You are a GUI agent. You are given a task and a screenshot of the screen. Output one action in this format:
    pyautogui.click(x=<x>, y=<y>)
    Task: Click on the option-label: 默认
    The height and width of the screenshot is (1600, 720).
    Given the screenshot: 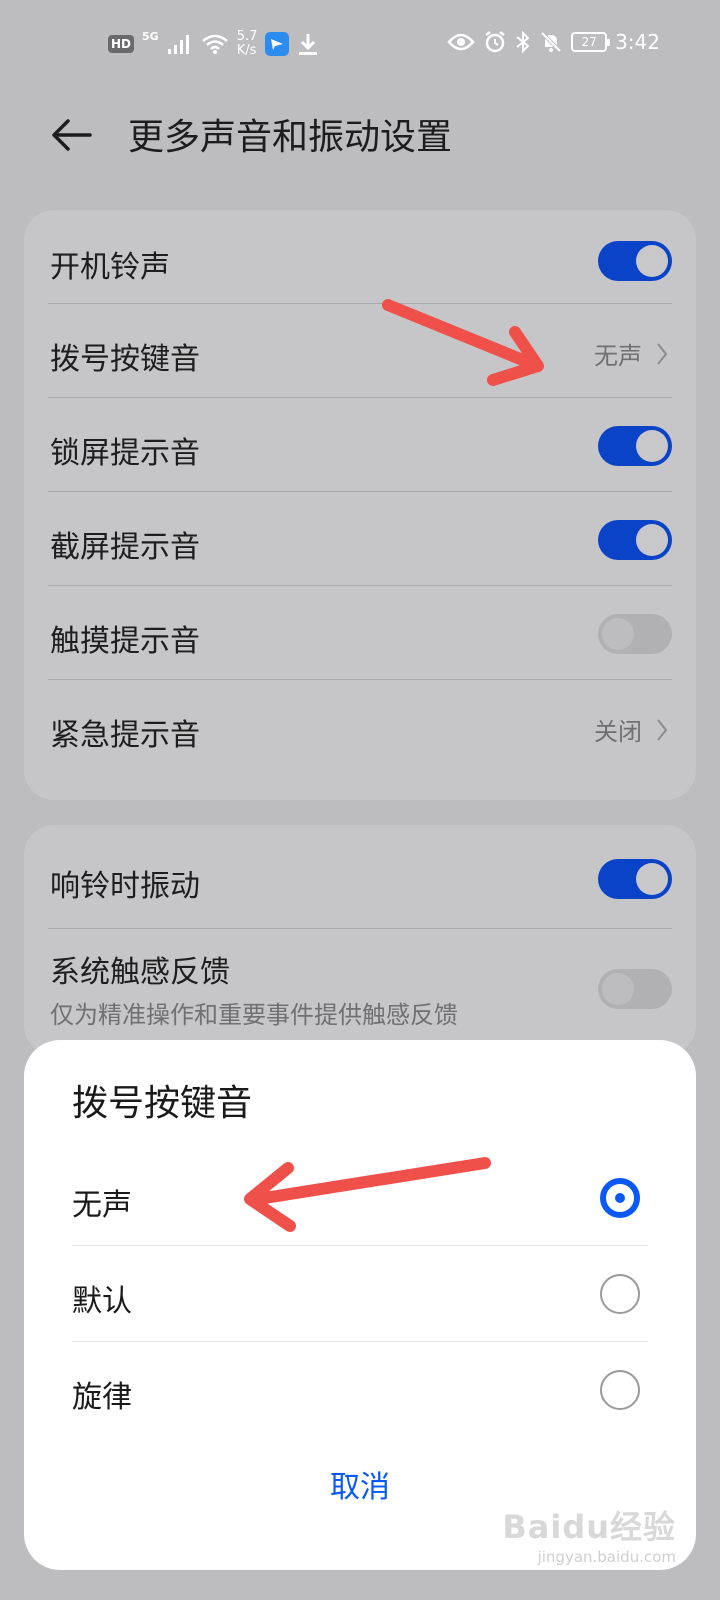 What is the action you would take?
    pyautogui.click(x=102, y=1301)
    